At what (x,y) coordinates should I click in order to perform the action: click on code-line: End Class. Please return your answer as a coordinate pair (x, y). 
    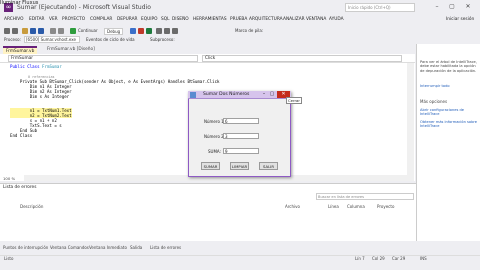
    Looking at the image, I should click on (21, 135).